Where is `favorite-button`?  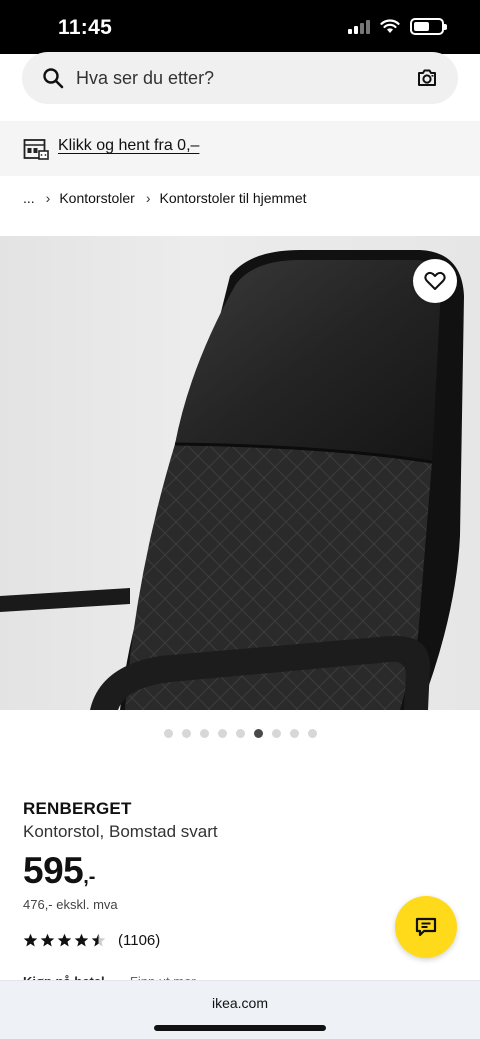 favorite-button is located at coordinates (435, 281).